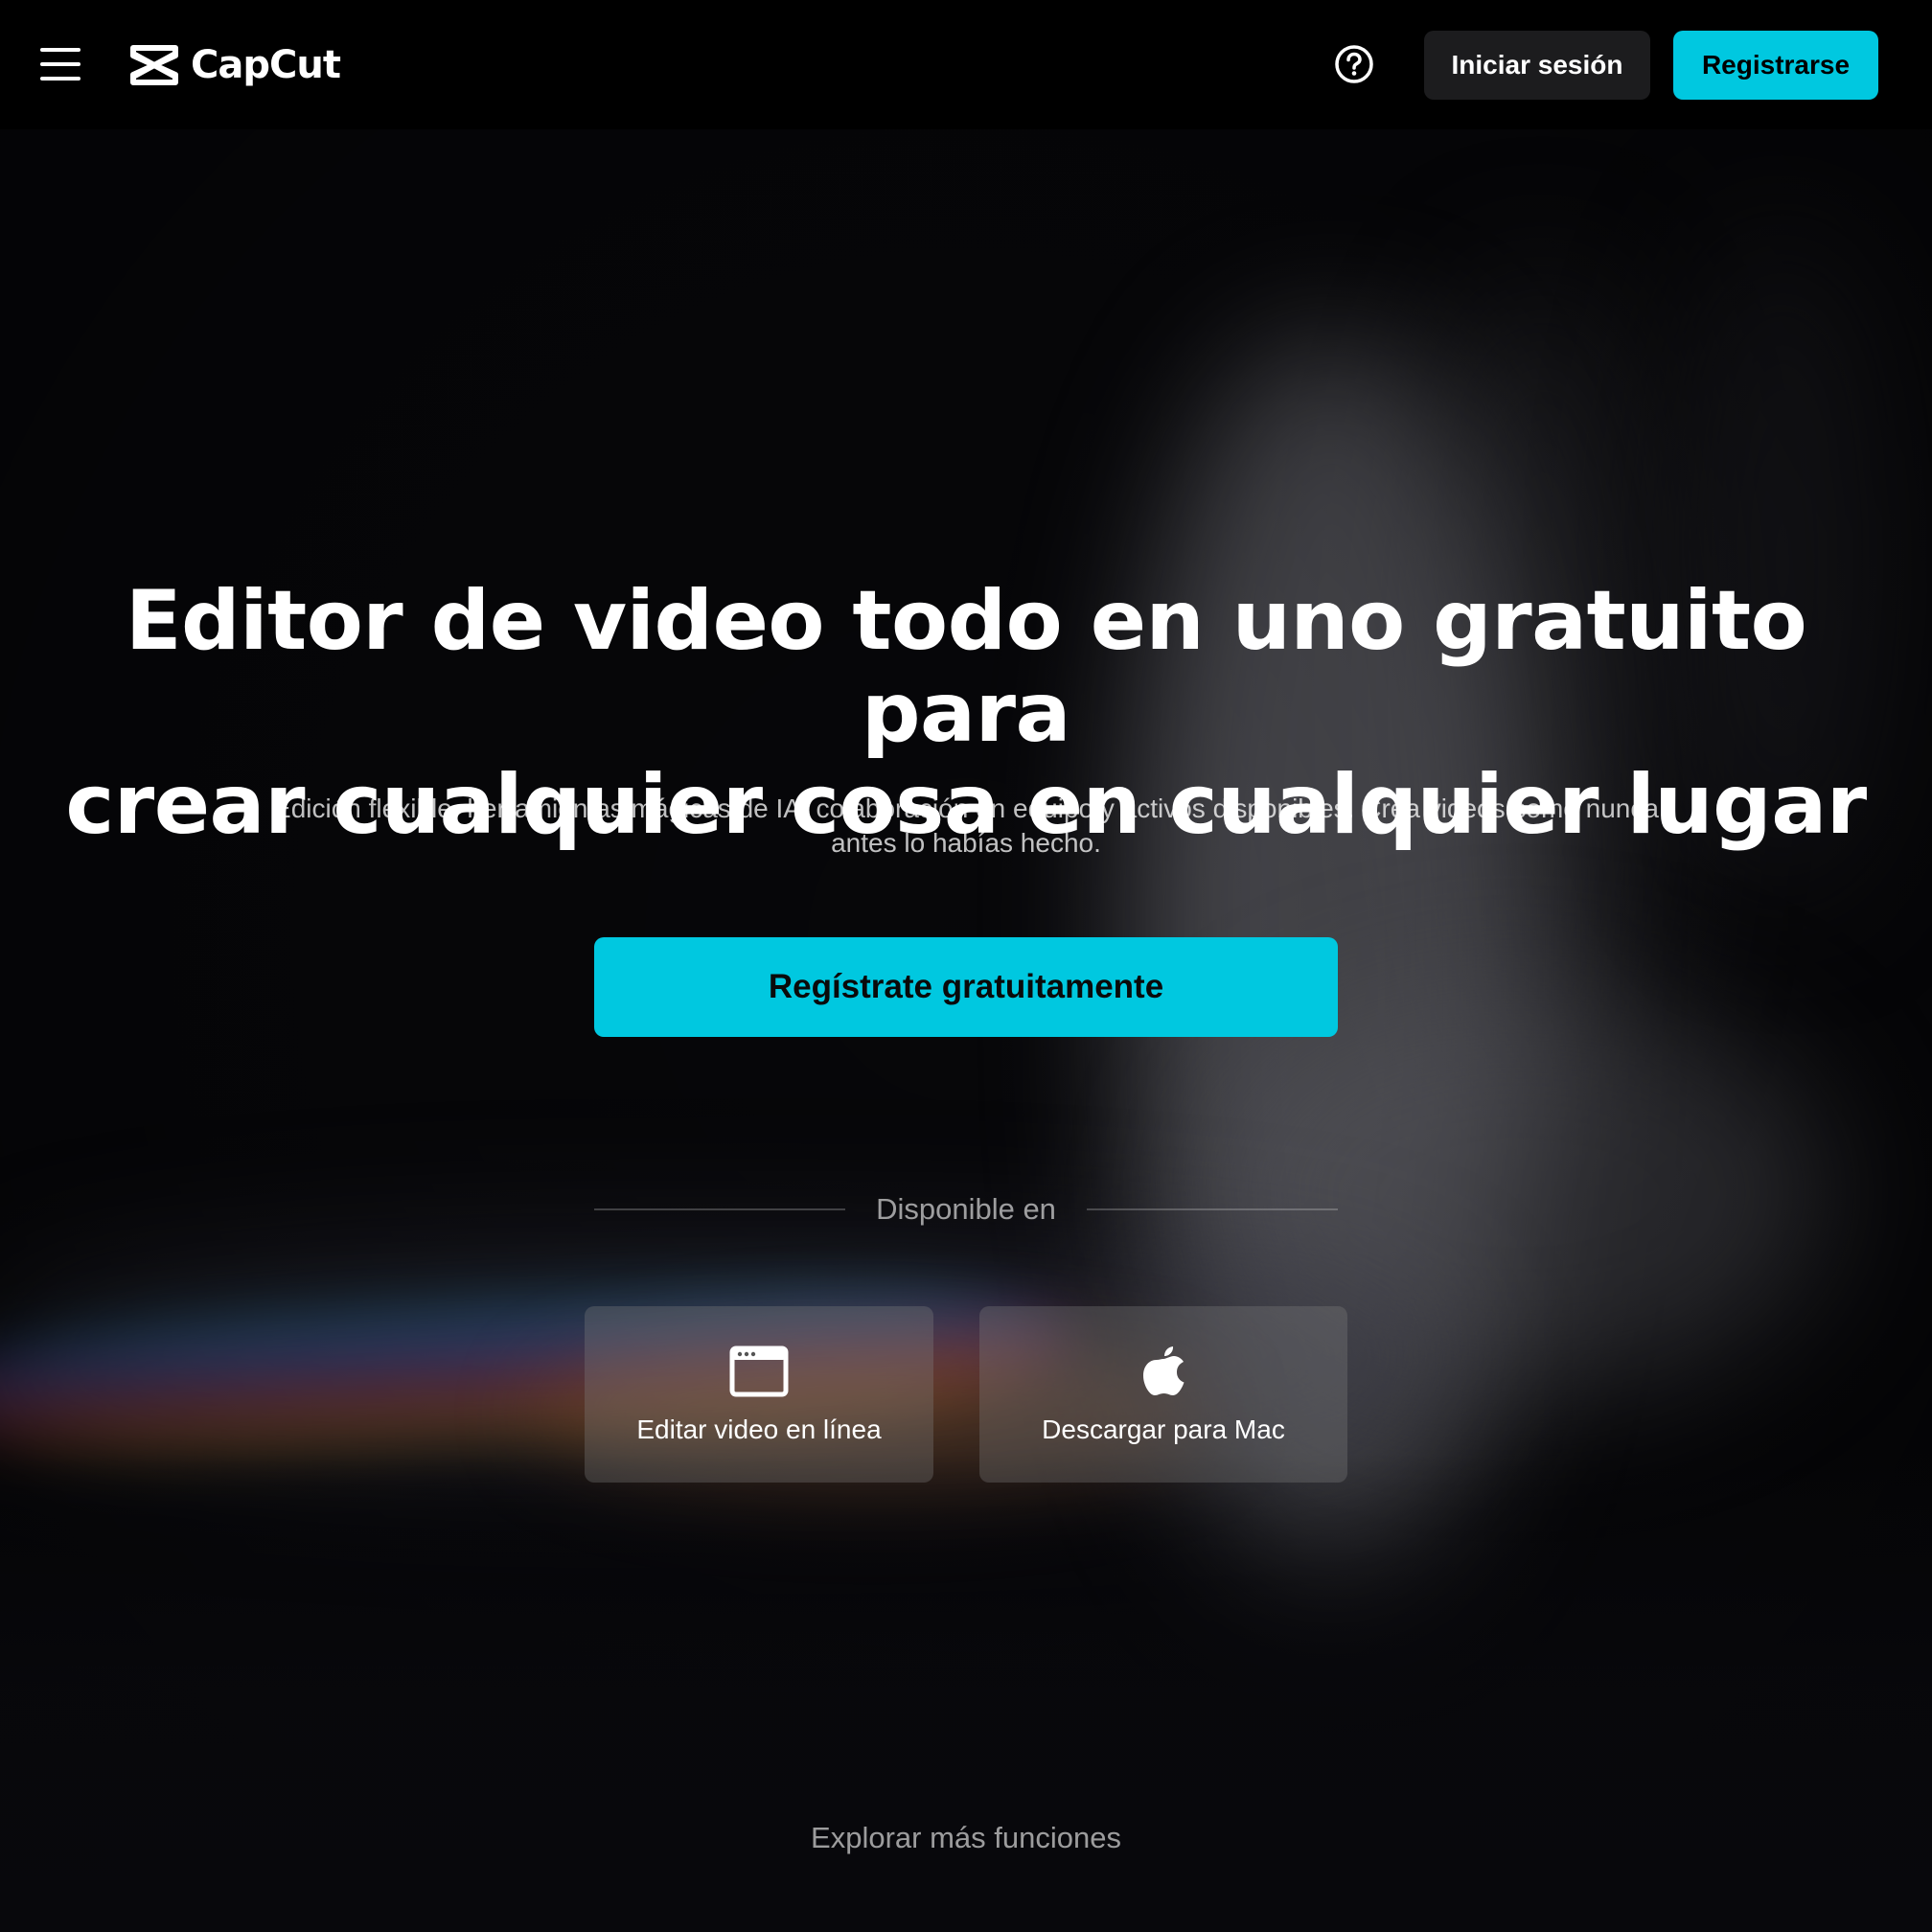 The height and width of the screenshot is (1932, 1932). Describe the element at coordinates (966, 987) in the screenshot. I see `signup-free-button: Regístrate gratuitamente` at that location.